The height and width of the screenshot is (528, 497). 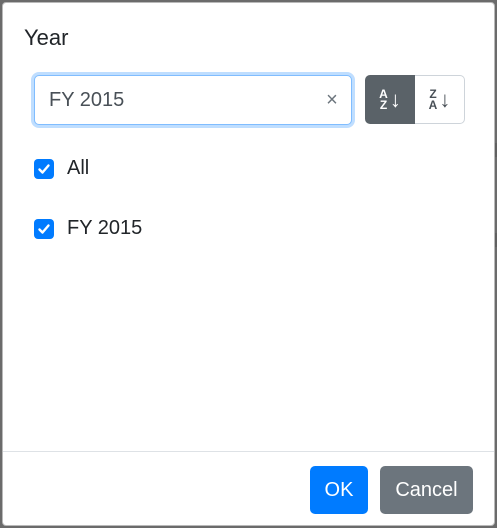 I want to click on sort-az-icon: A Z ↓, so click(x=390, y=99).